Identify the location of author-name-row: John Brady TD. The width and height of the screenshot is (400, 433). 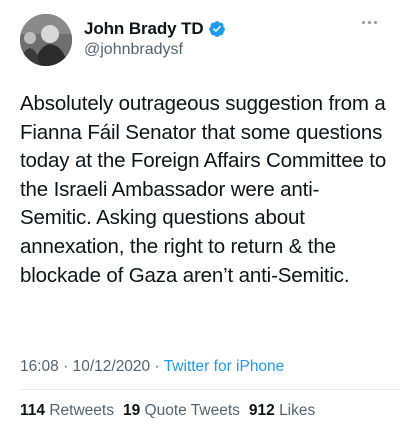
(155, 29).